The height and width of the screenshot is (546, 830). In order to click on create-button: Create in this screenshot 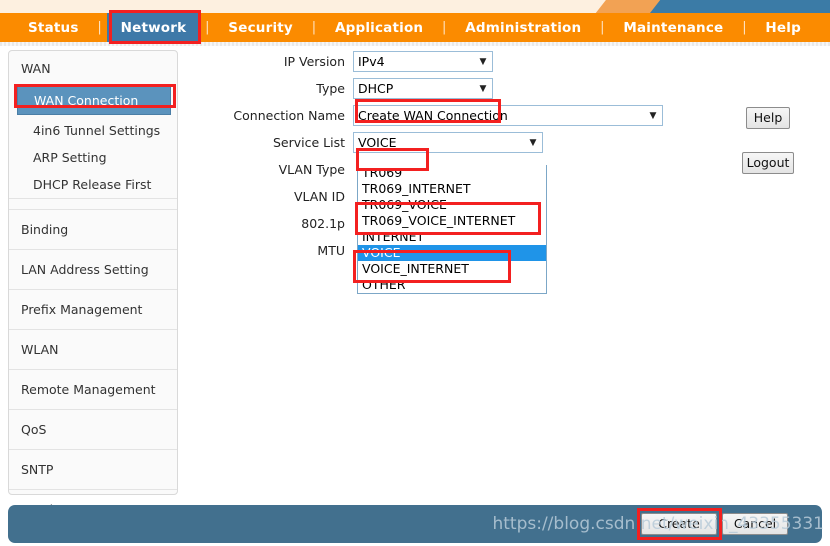, I will do `click(679, 524)`.